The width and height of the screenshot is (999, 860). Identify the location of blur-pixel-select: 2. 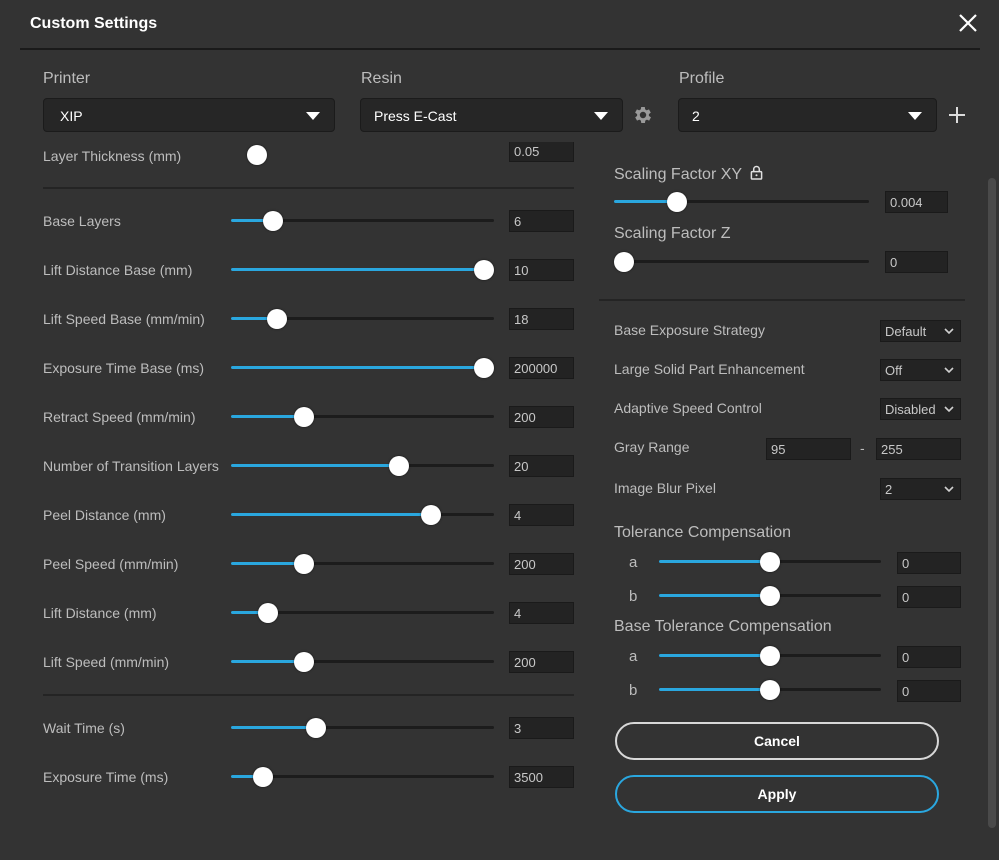
(920, 489).